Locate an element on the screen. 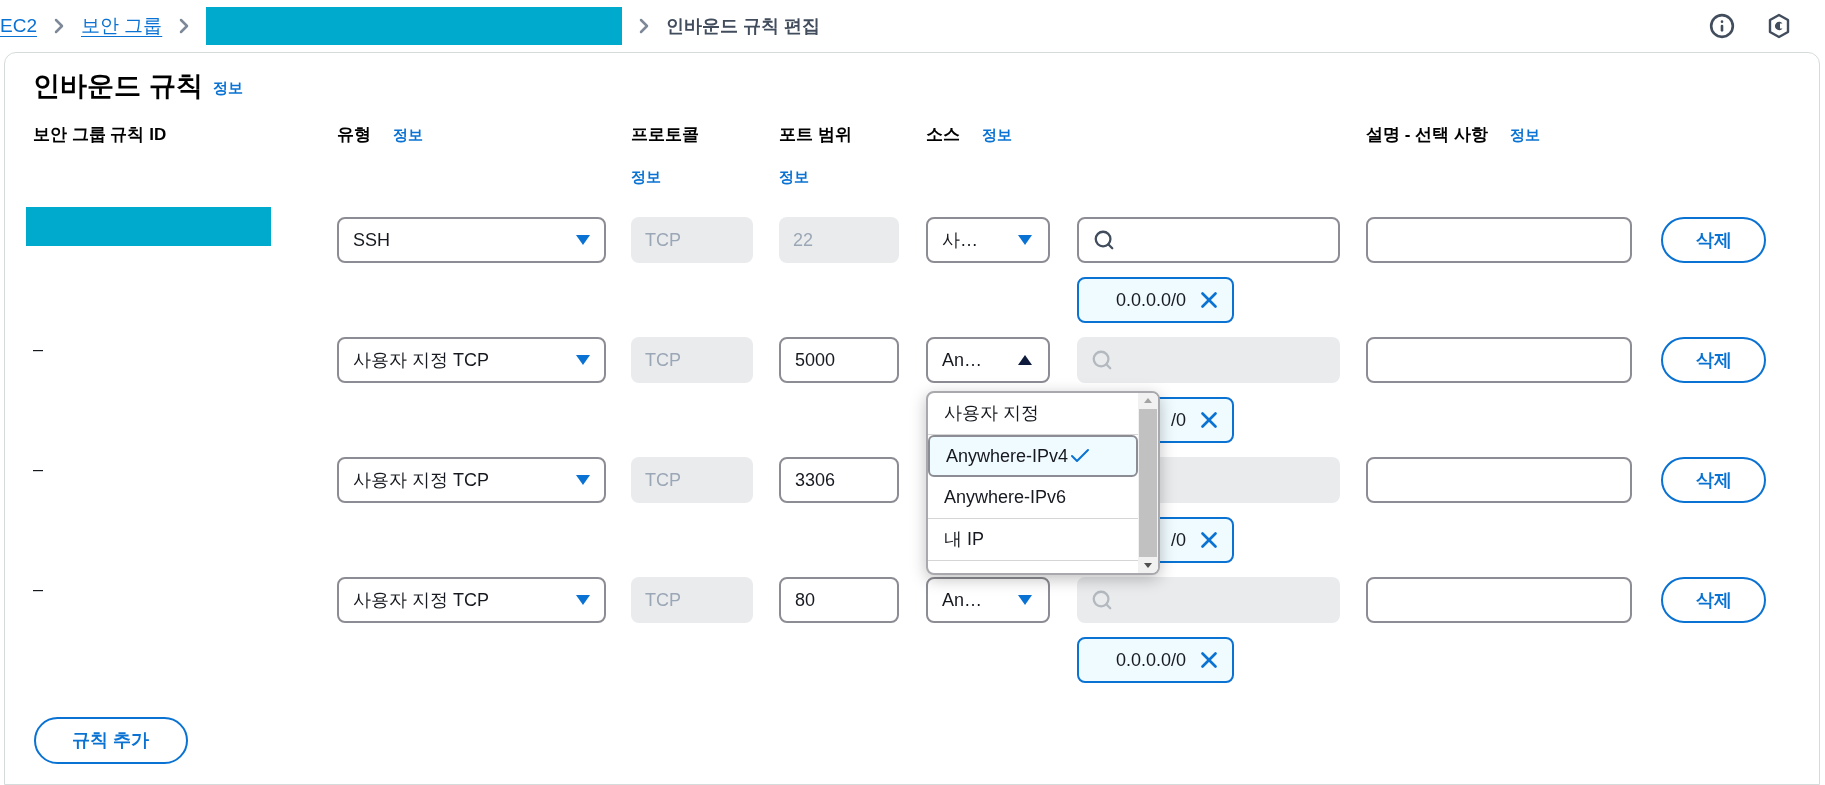 This screenshot has height=785, width=1825. scrollbar-thumb is located at coordinates (1148, 483).